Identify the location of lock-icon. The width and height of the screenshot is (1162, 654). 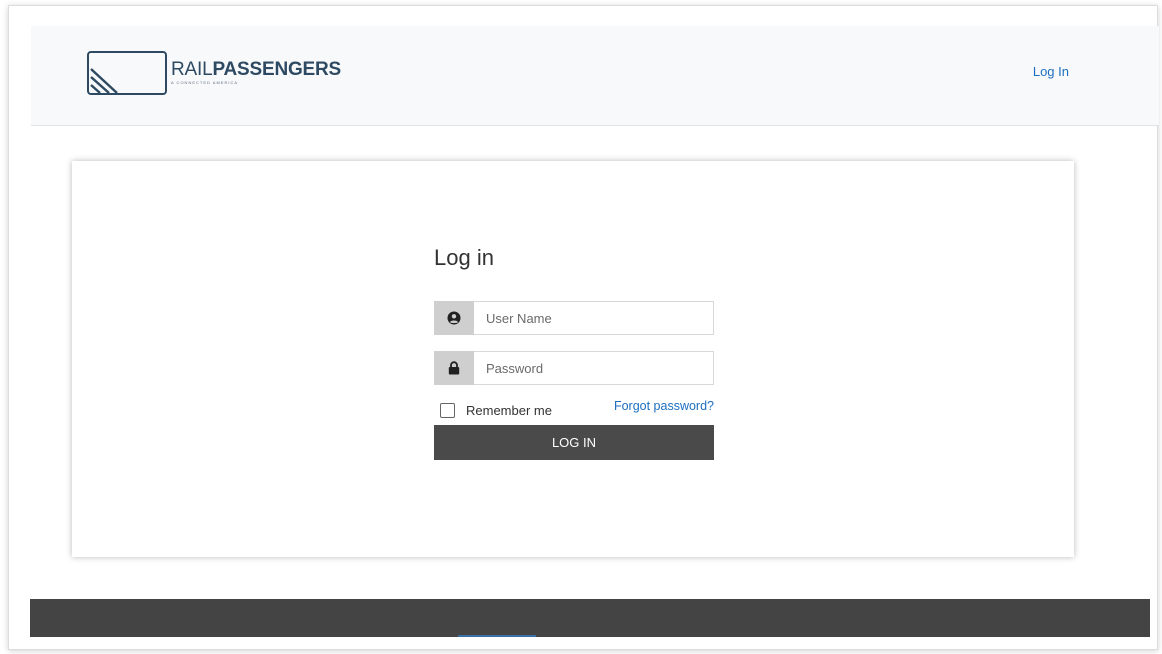
(454, 368).